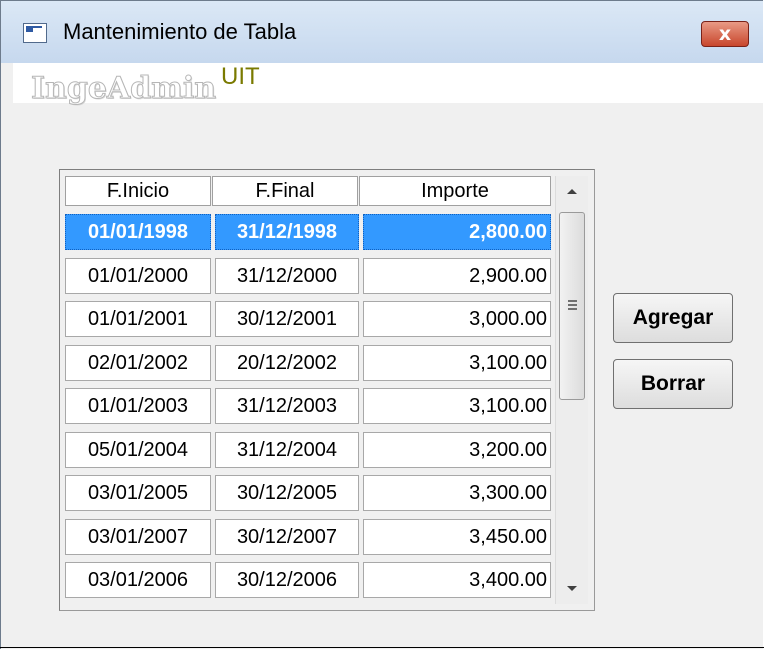 This screenshot has width=764, height=650. I want to click on table-cell: 3,450.00, so click(457, 537).